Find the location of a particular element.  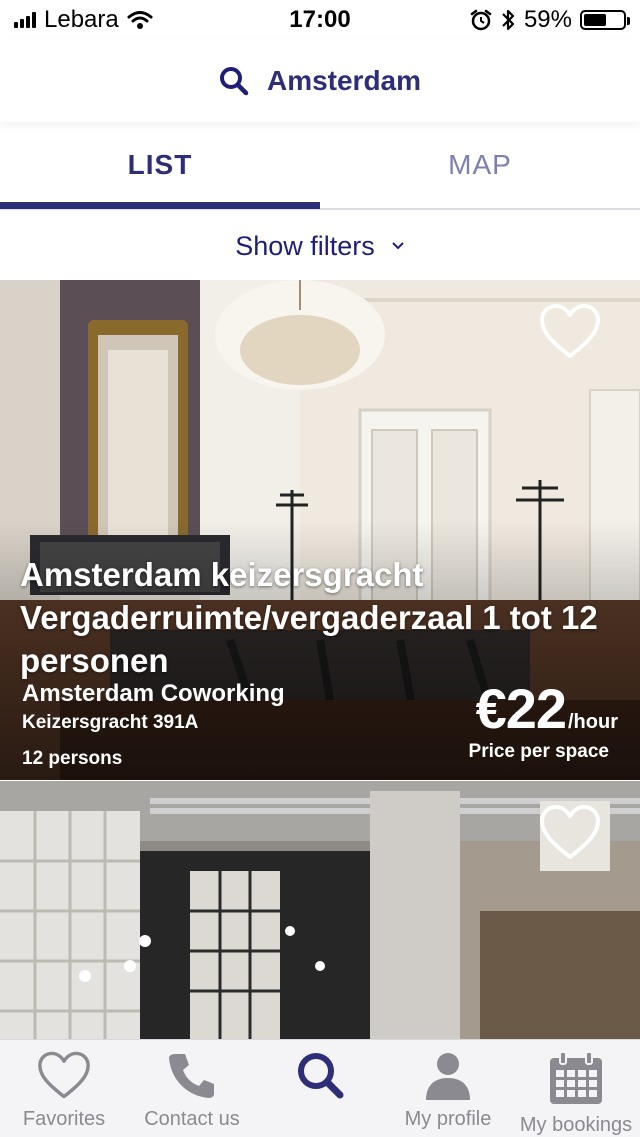

tab-map: MAP is located at coordinates (480, 165).